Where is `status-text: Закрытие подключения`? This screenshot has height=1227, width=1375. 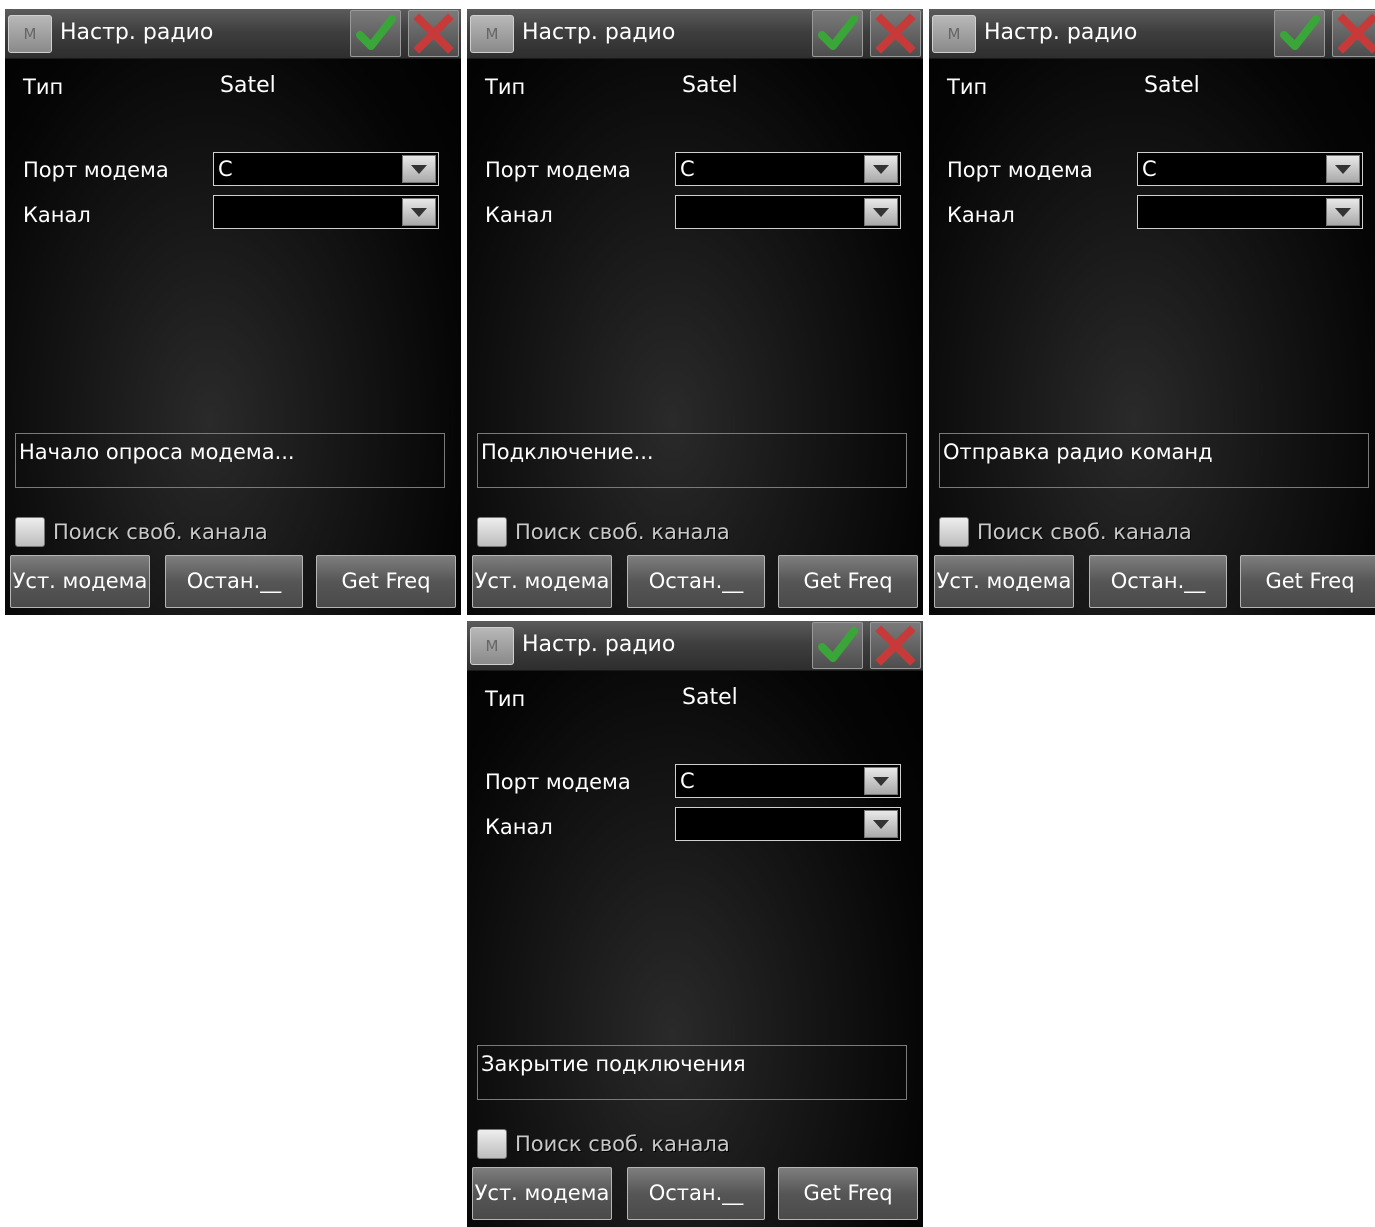
status-text: Закрытие подключения is located at coordinates (613, 1064).